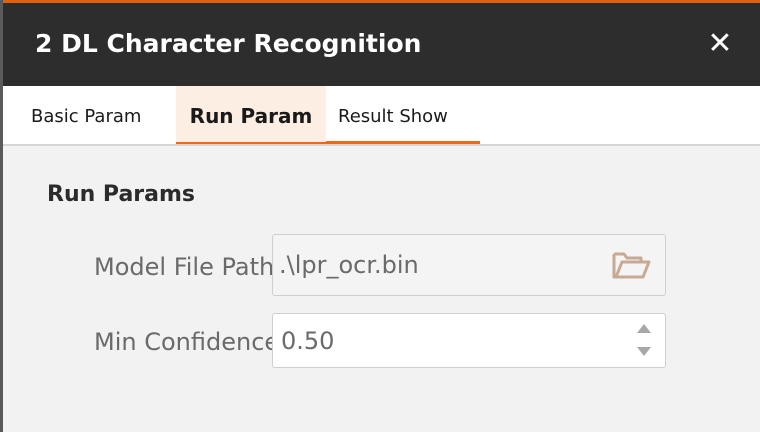  I want to click on spin-down-icon, so click(644, 351).